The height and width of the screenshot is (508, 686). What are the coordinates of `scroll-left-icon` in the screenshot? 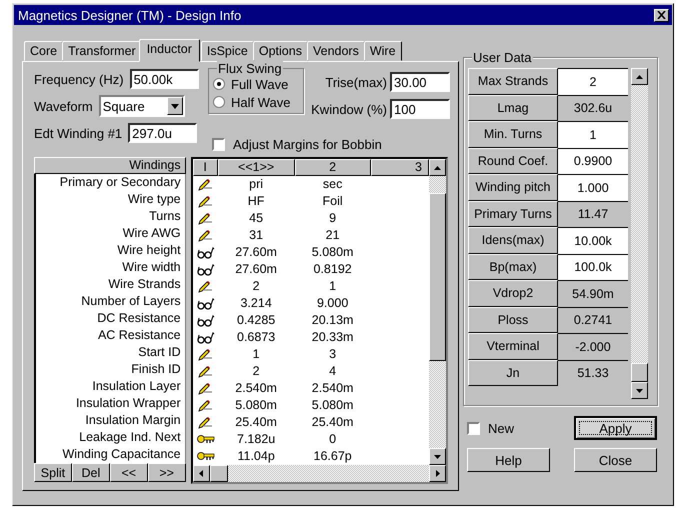 It's located at (201, 473).